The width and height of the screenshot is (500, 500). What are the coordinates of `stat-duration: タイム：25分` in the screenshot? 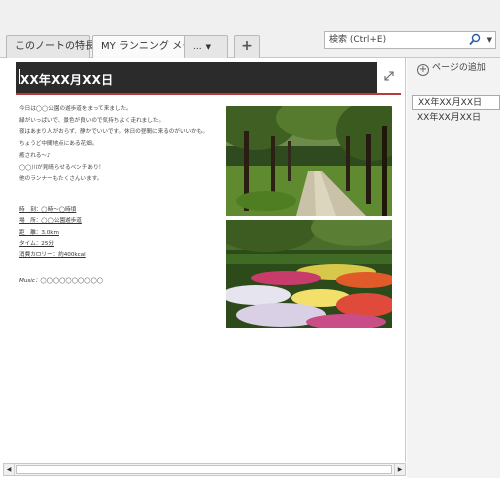 It's located at (36, 243).